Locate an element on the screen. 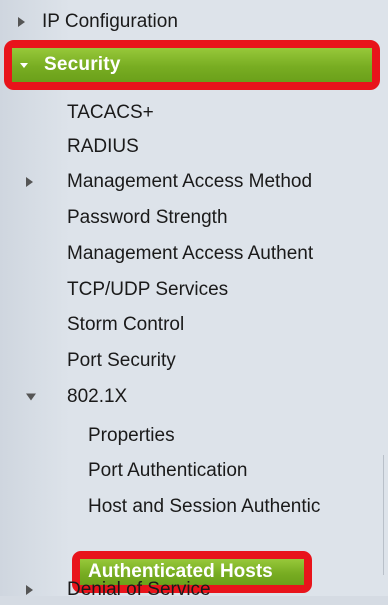  nav-item-label: Properties is located at coordinates (131, 435).